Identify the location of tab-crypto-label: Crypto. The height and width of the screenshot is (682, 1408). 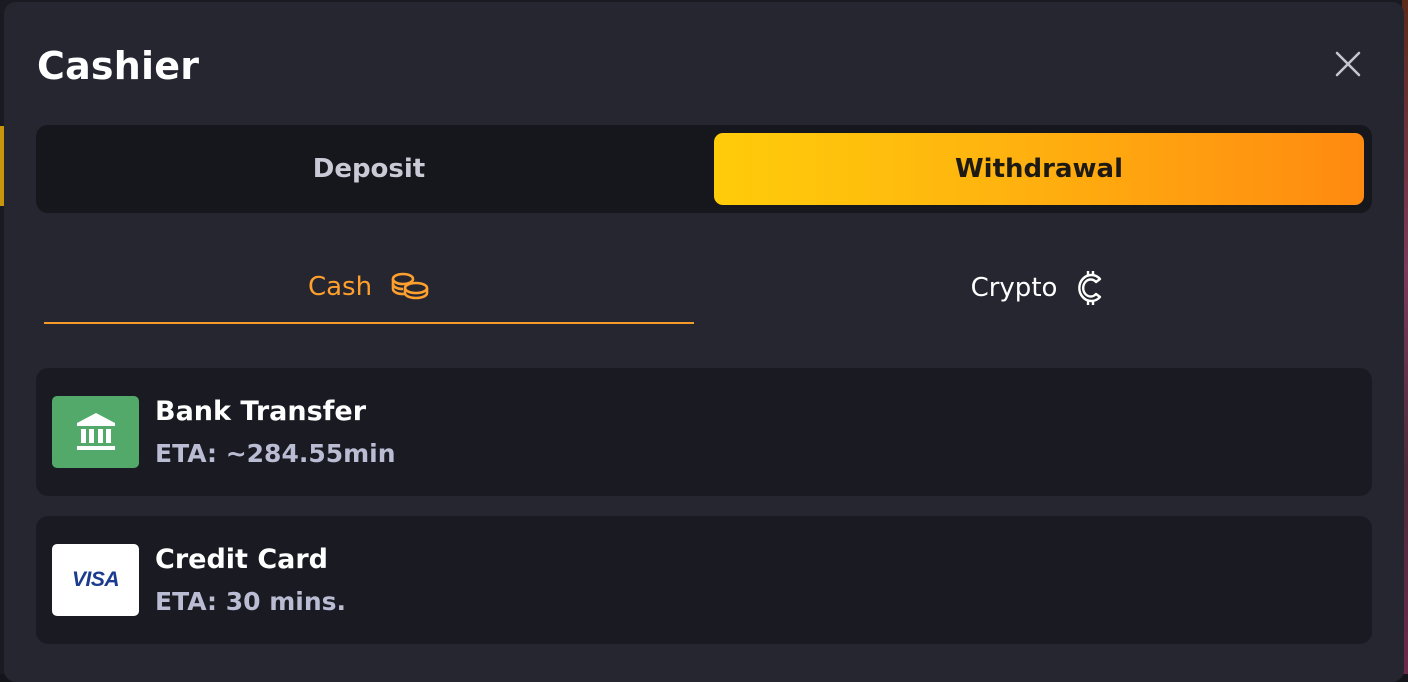
(1014, 288).